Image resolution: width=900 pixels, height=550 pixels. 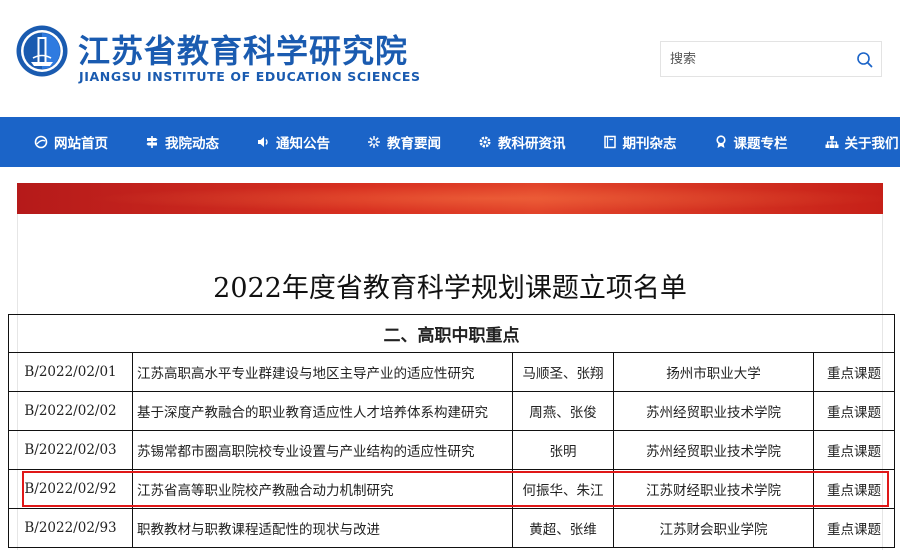 What do you see at coordinates (70, 489) in the screenshot?
I see `project-code: B/2022/02/92` at bounding box center [70, 489].